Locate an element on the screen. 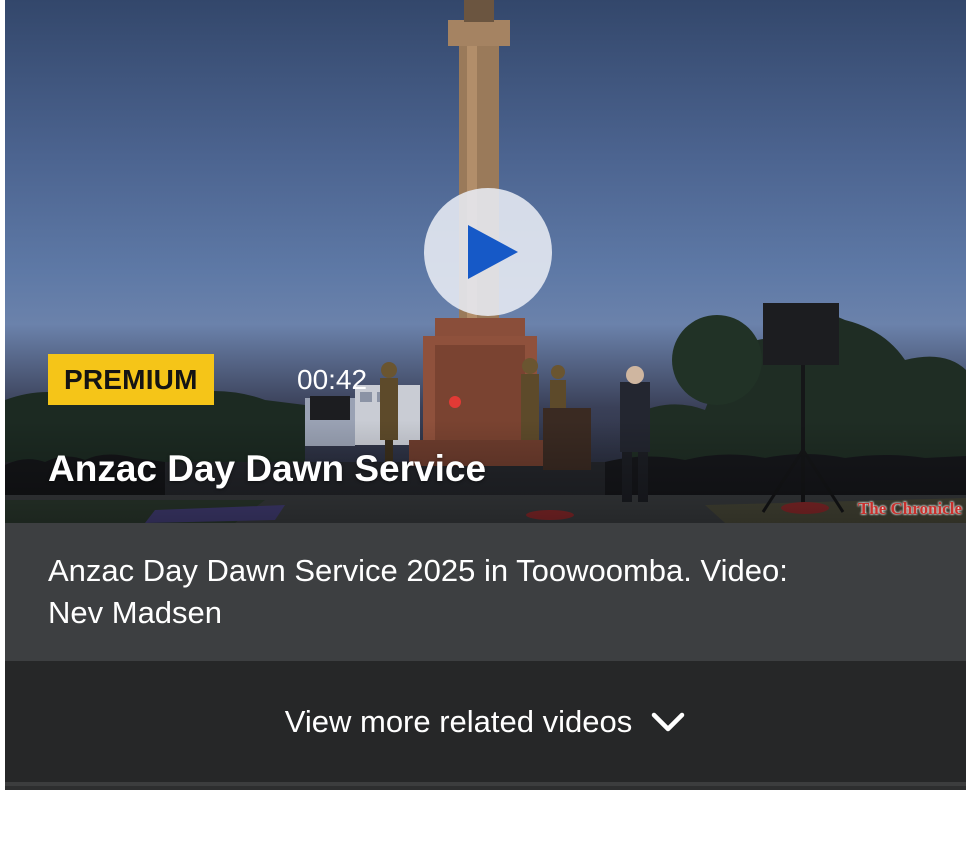 The image size is (966, 855). play-button is located at coordinates (488, 252).